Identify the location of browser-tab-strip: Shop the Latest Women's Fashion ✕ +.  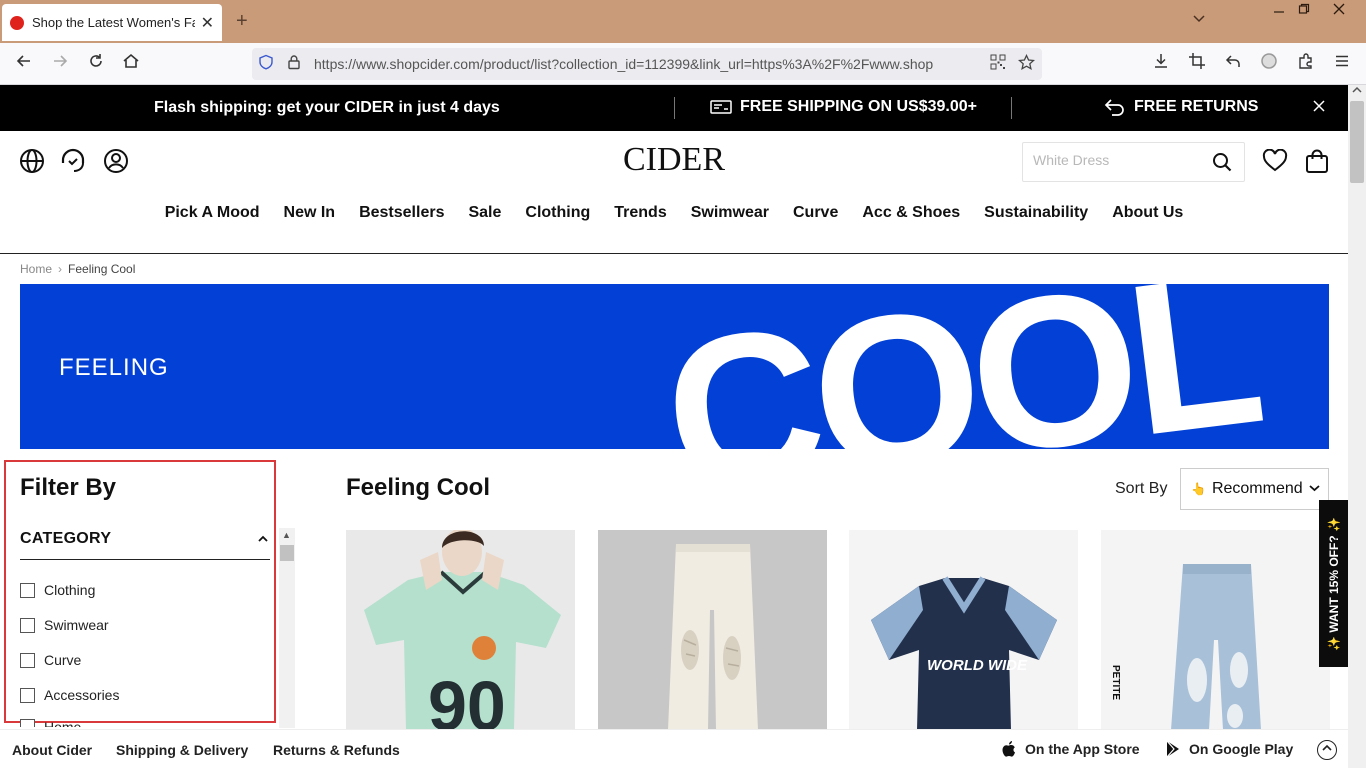
(683, 21).